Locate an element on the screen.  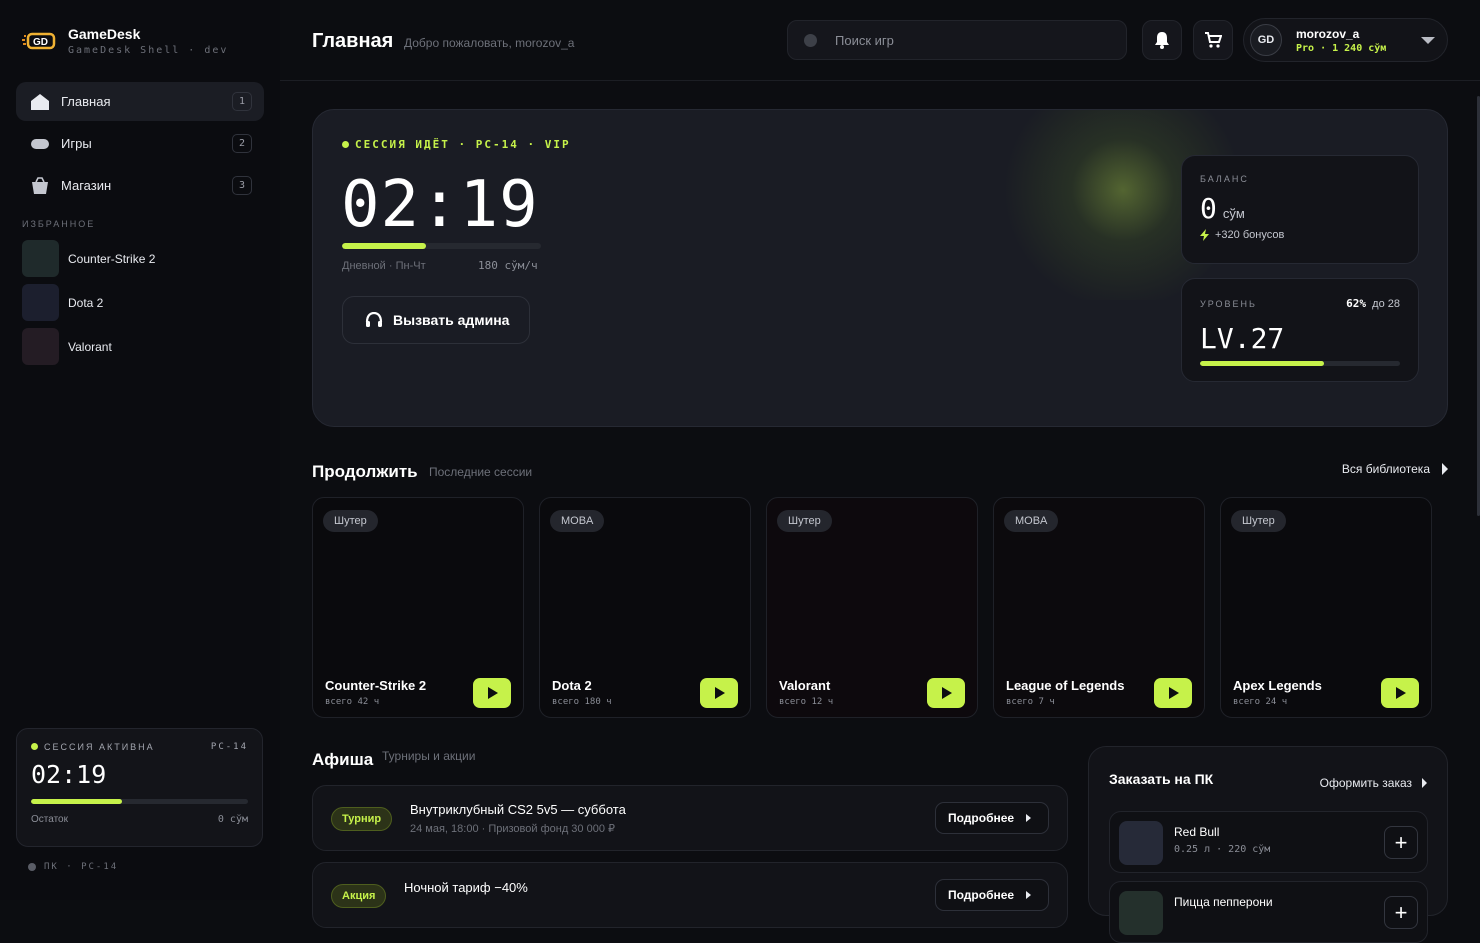
search-placeholder: Поиск игр is located at coordinates (864, 40).